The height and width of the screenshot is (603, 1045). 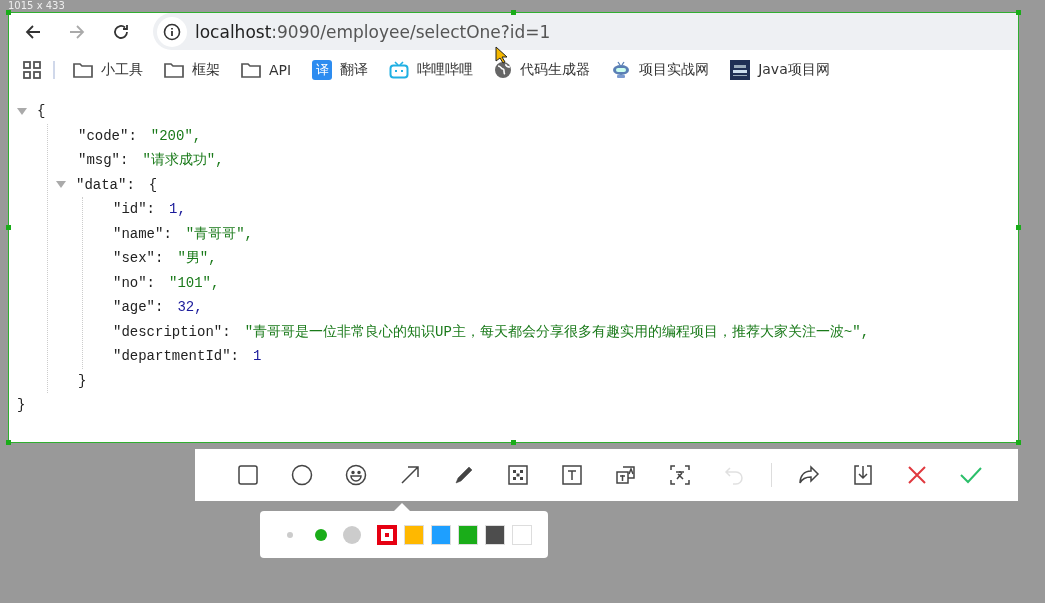 What do you see at coordinates (387, 534) in the screenshot?
I see `color-swatch` at bounding box center [387, 534].